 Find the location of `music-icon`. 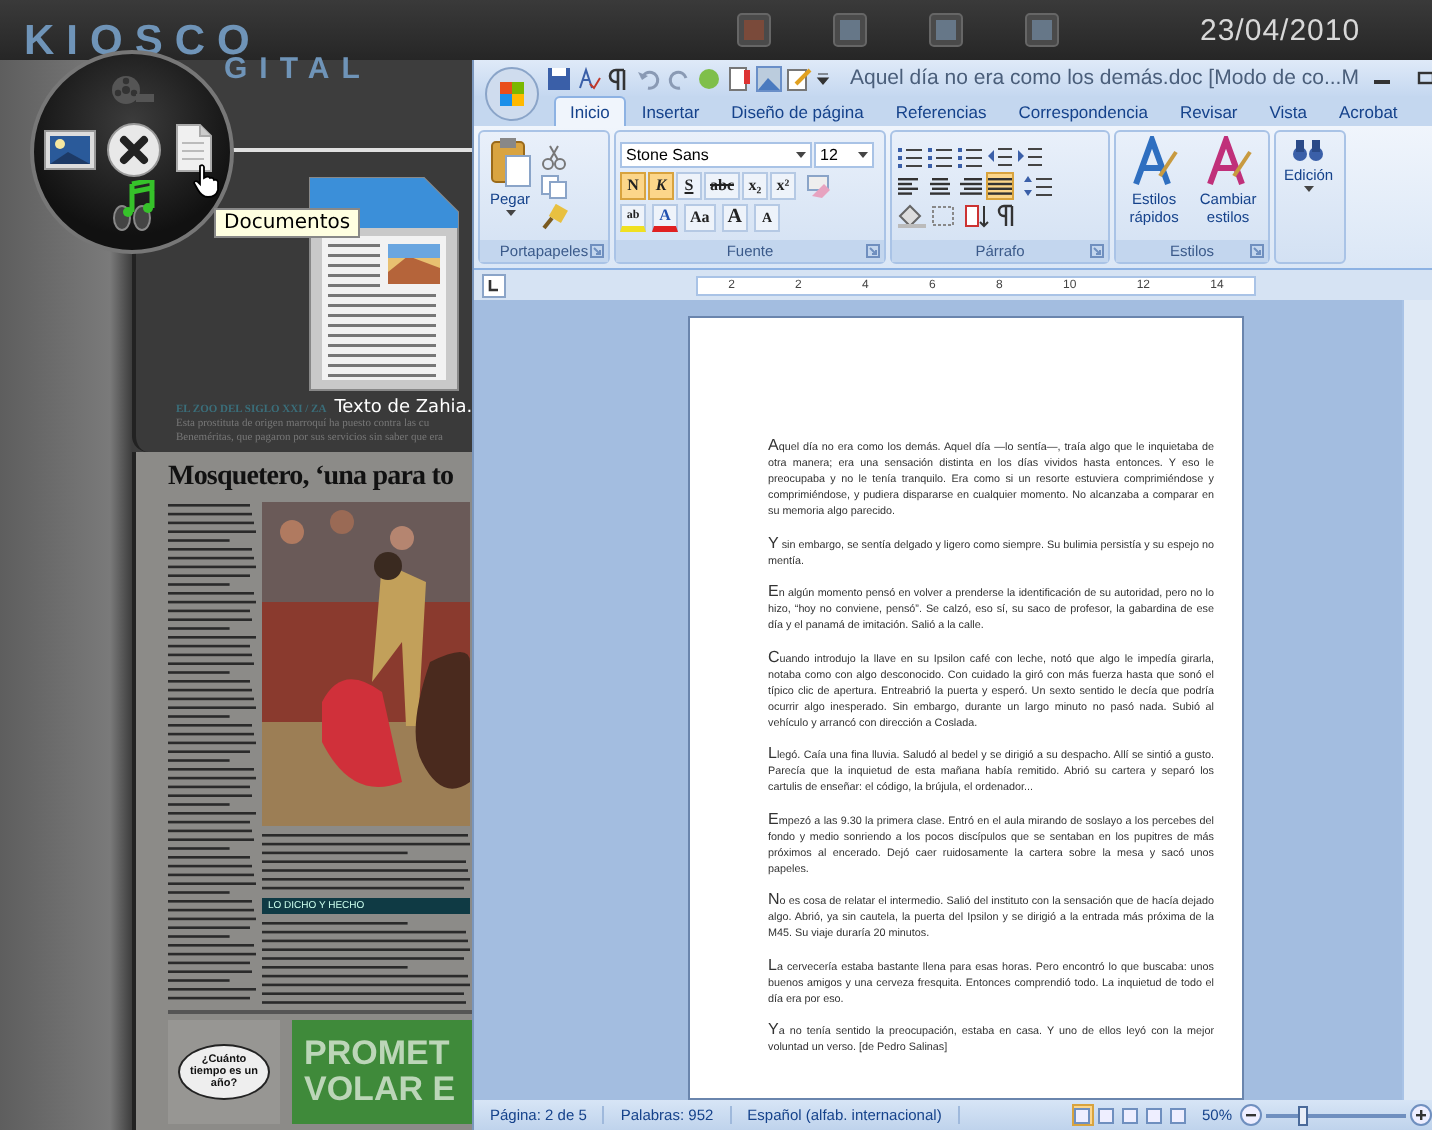

music-icon is located at coordinates (134, 206).